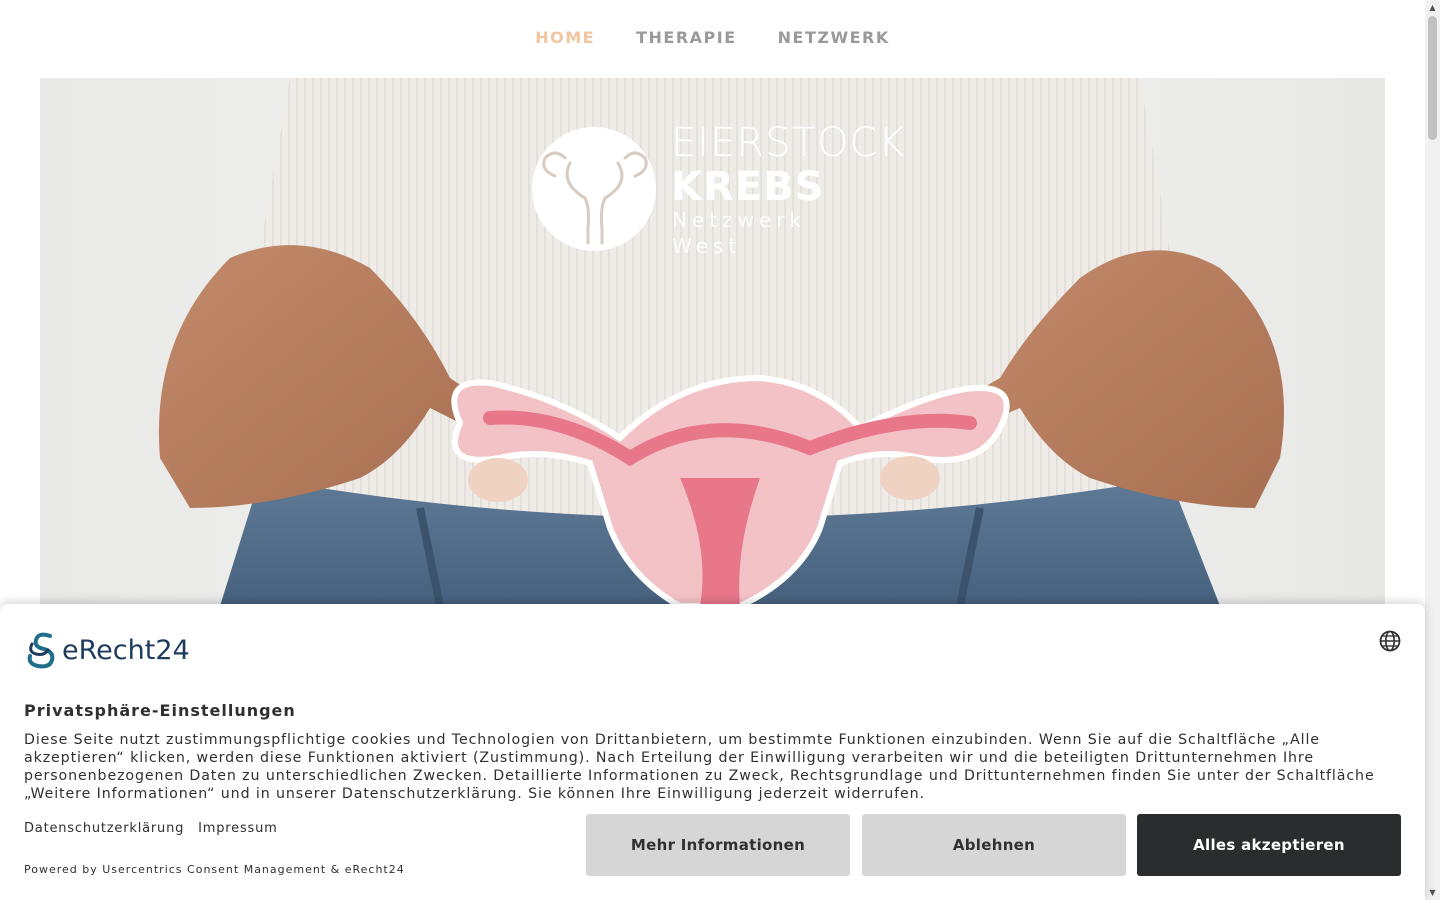  I want to click on page-scrollbar: ▲ ▼, so click(1432, 450).